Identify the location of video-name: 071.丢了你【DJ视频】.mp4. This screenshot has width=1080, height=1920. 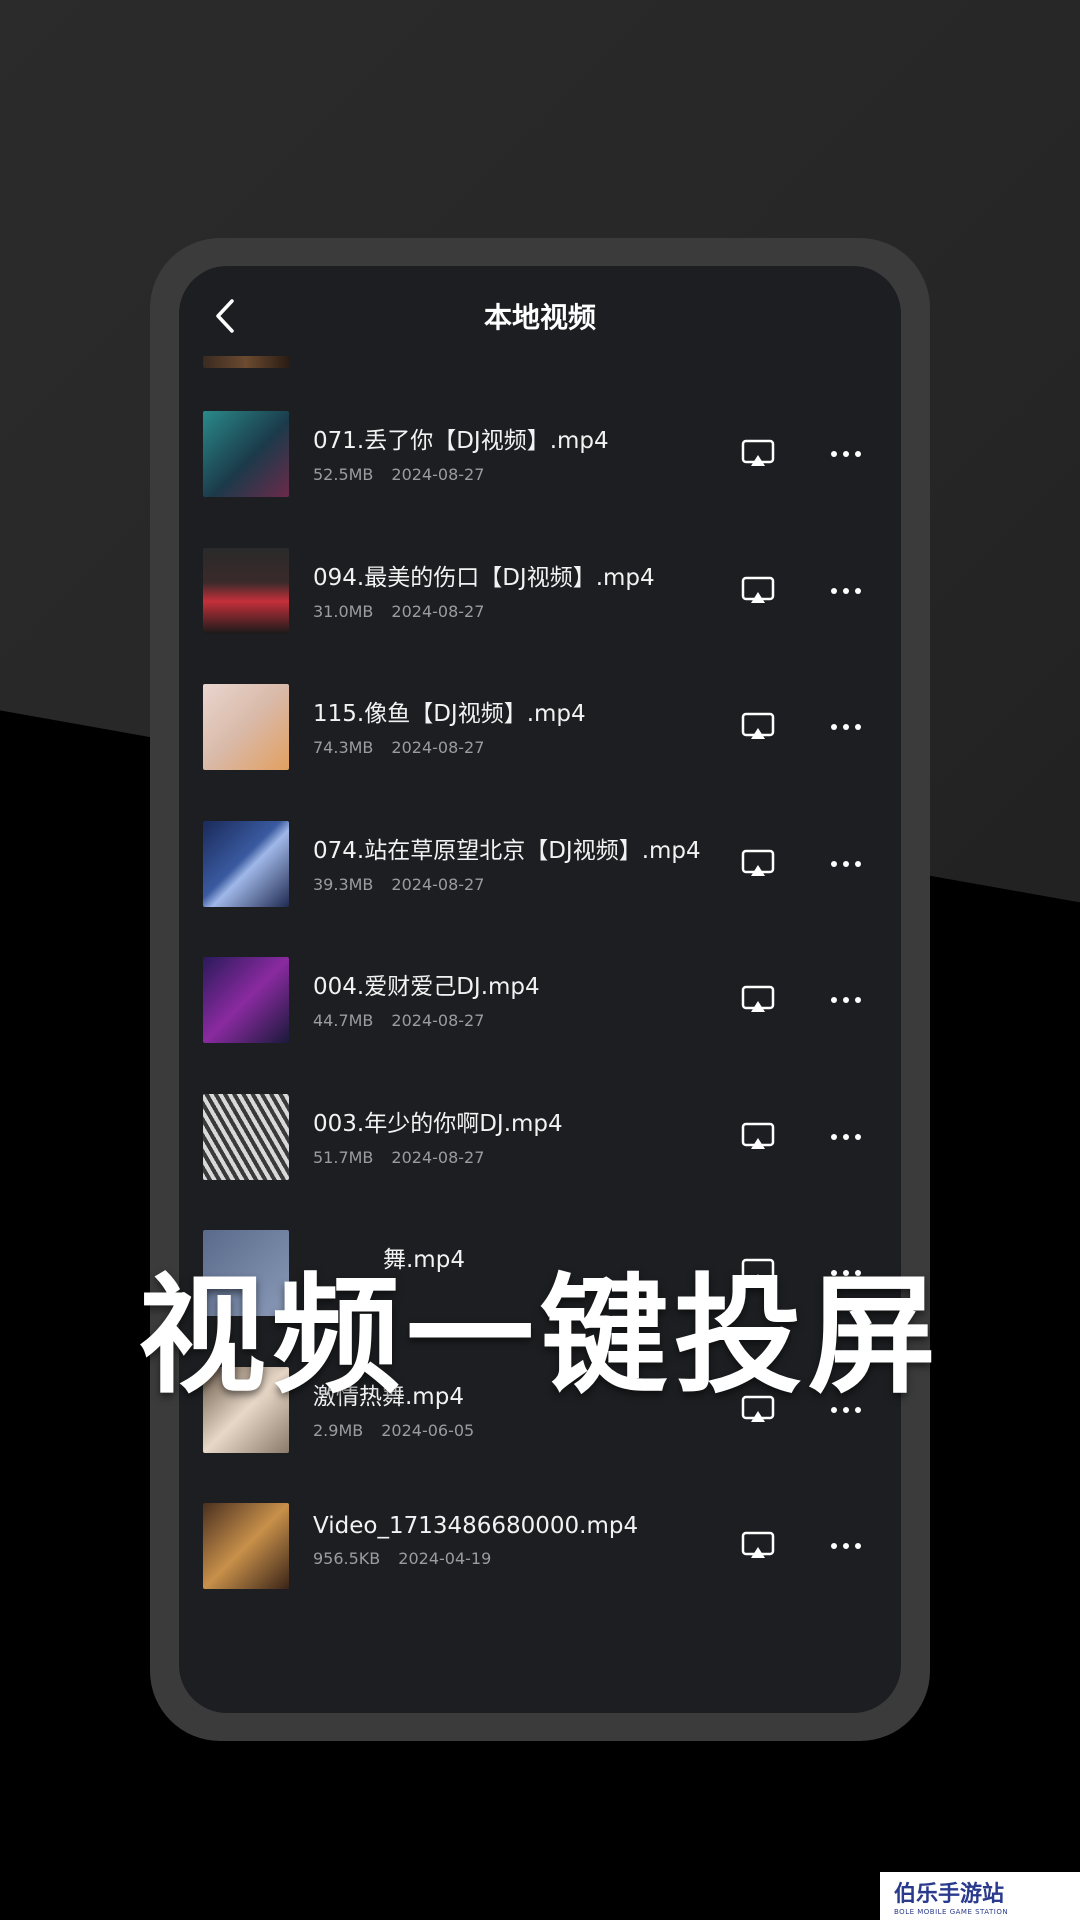
(461, 441).